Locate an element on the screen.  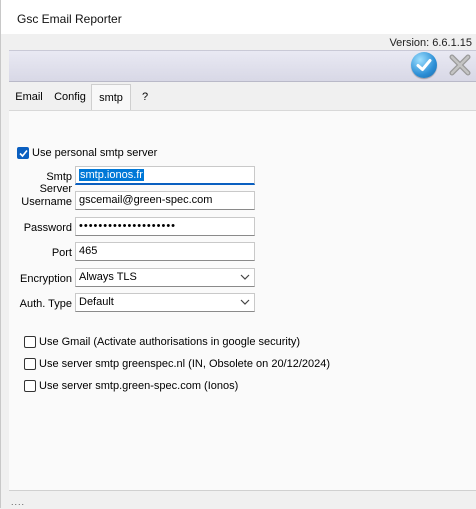
smtp-server-value: smtp.ionos.fr is located at coordinates (111, 175).